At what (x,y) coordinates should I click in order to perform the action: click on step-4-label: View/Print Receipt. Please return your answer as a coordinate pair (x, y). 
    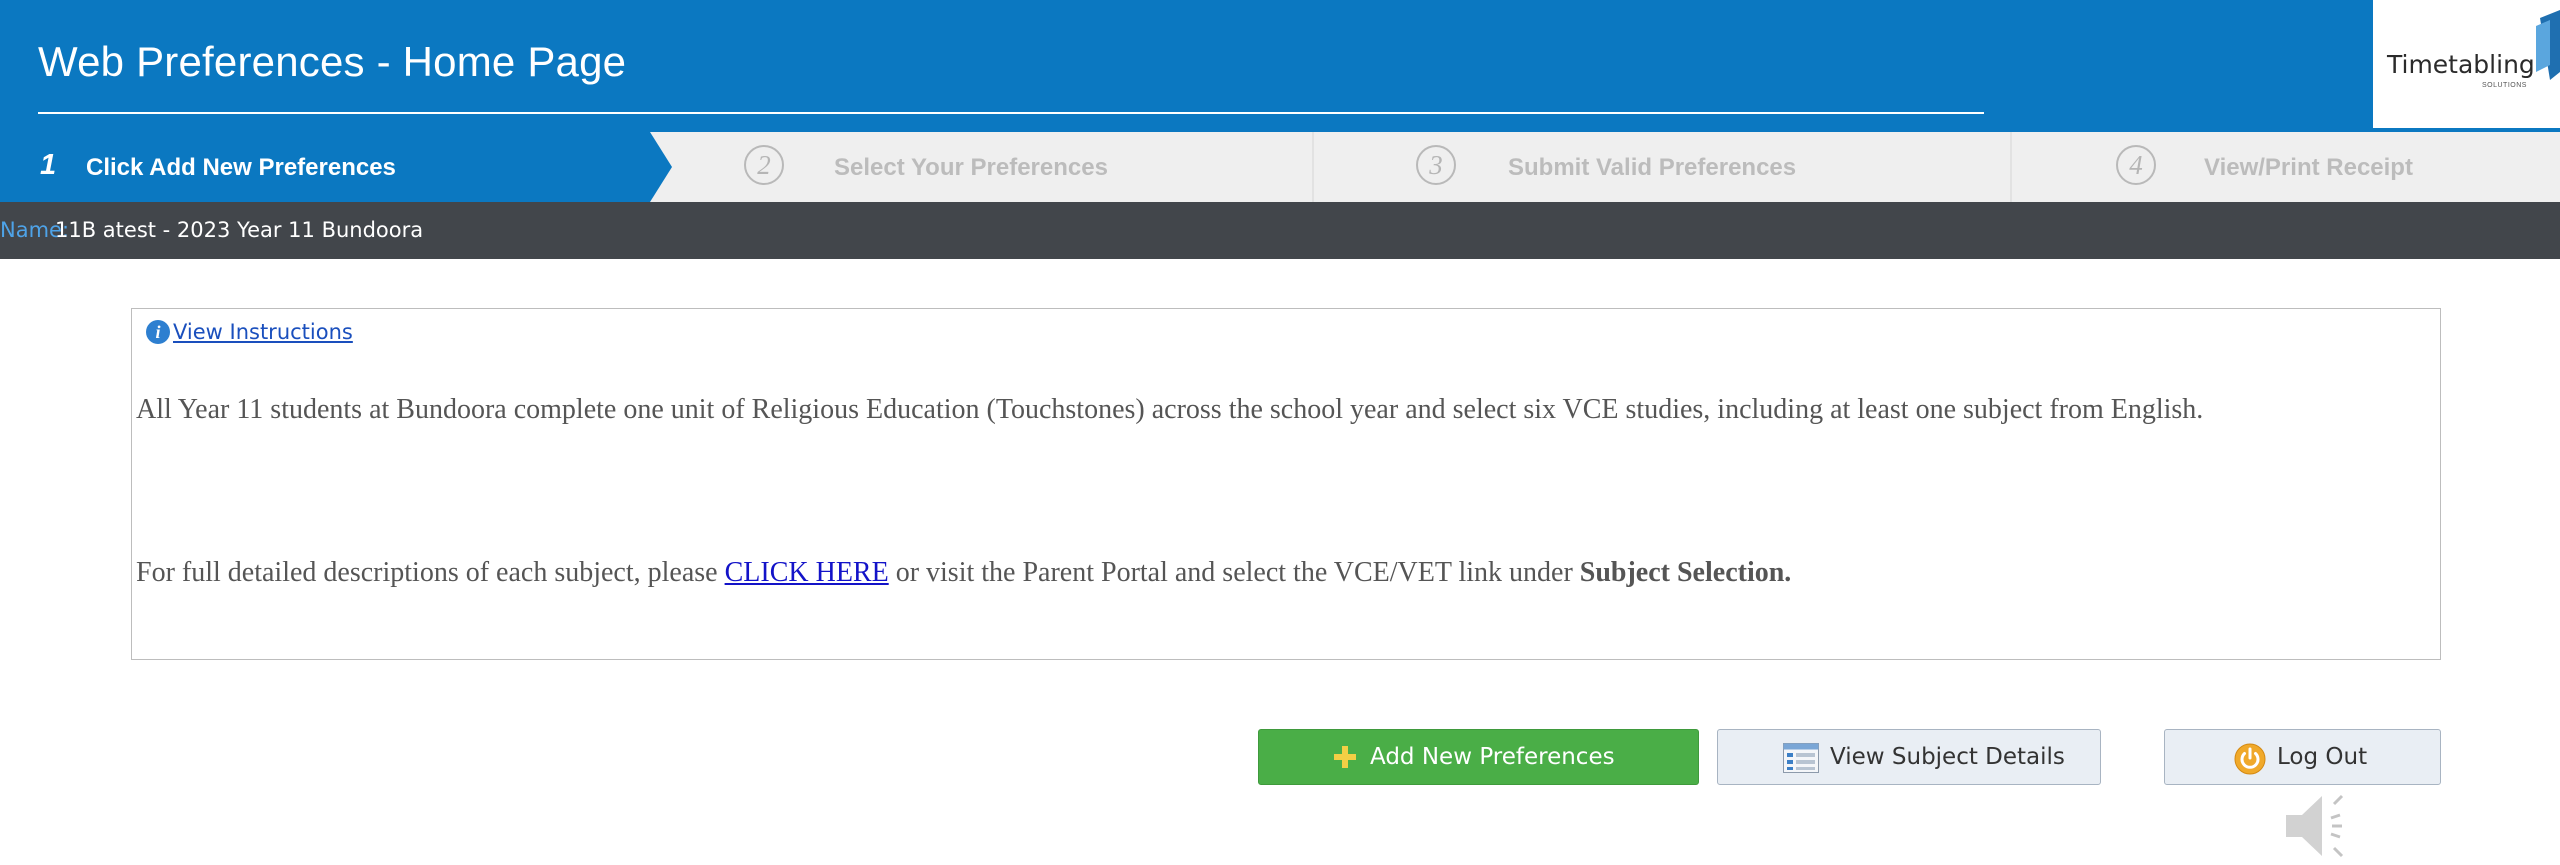
    Looking at the image, I should click on (2308, 167).